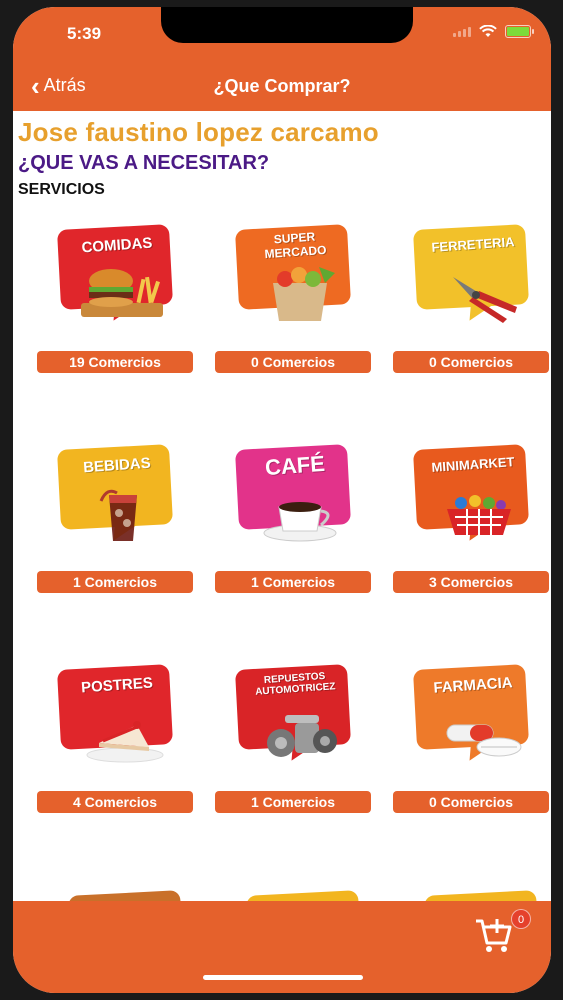 The height and width of the screenshot is (1000, 563). I want to click on wifi-icon, so click(488, 31).